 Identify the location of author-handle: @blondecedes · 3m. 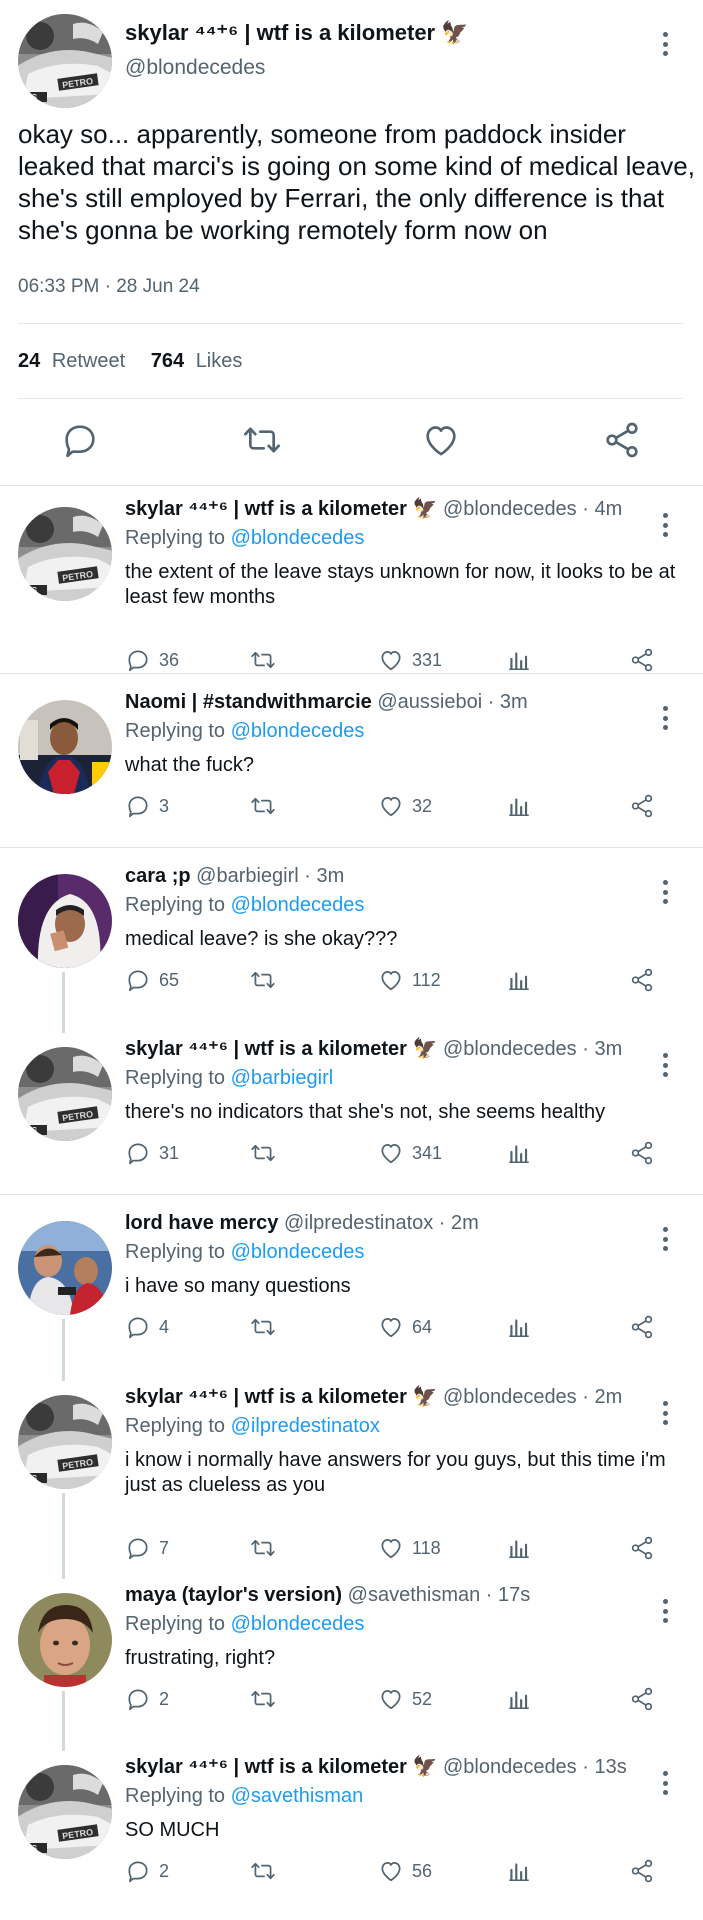
(532, 1049).